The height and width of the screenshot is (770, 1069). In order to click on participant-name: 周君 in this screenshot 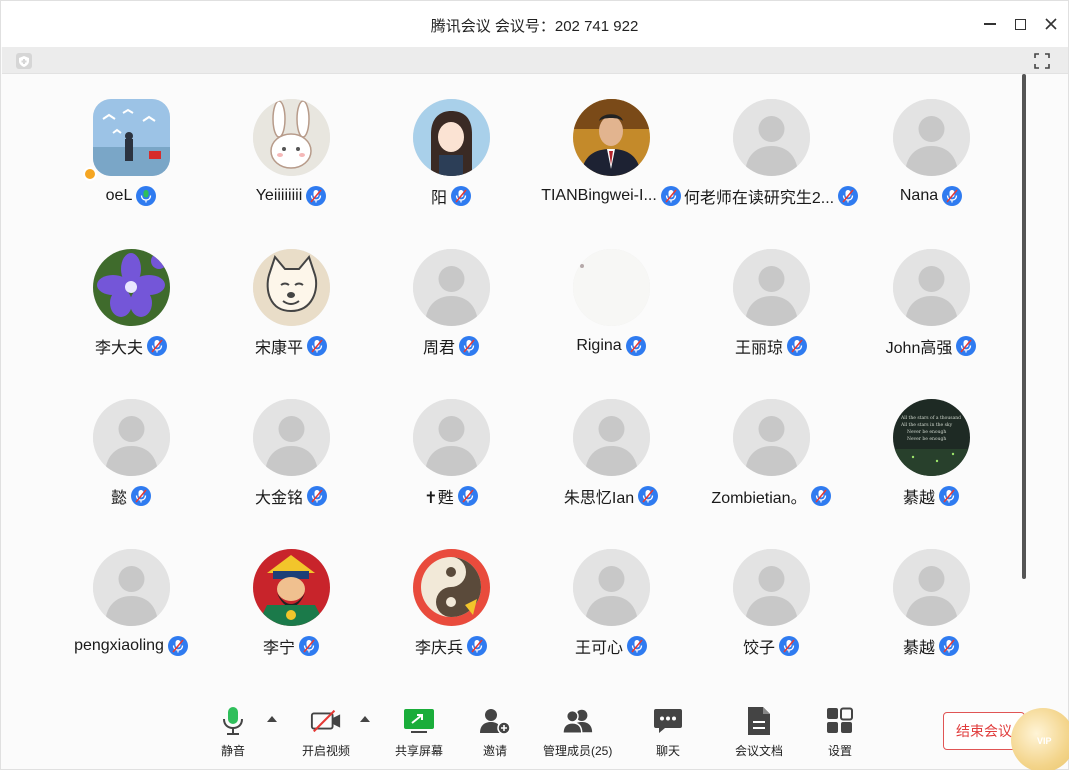, I will do `click(438, 348)`.